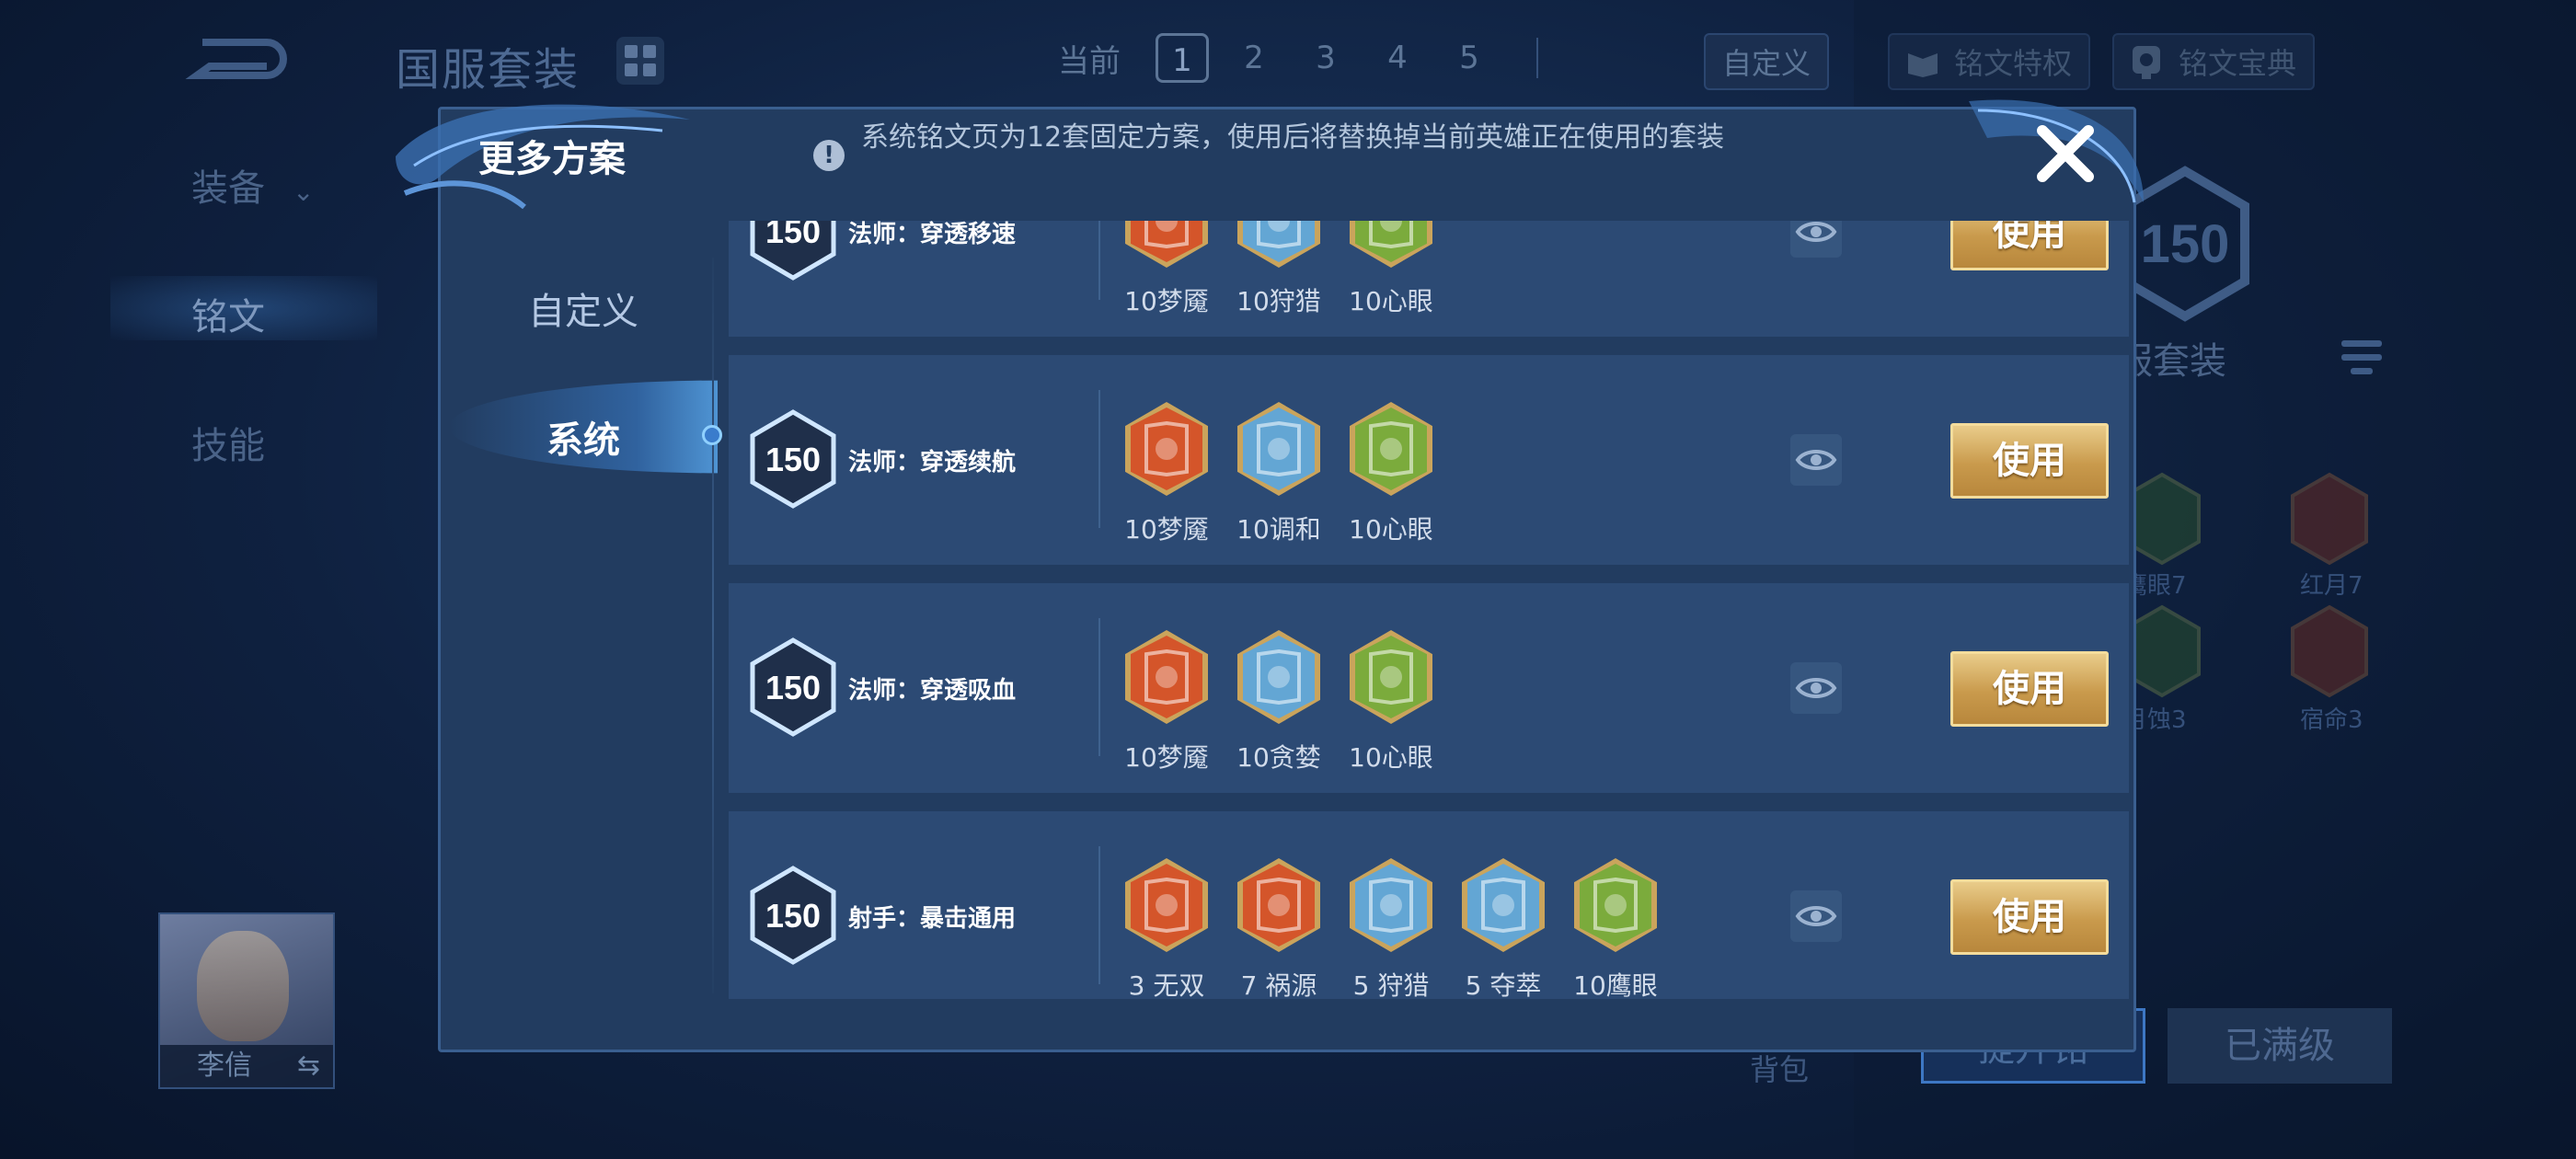 This screenshot has width=2576, height=1159. I want to click on plan-name: 法师：穿透续航, so click(932, 462).